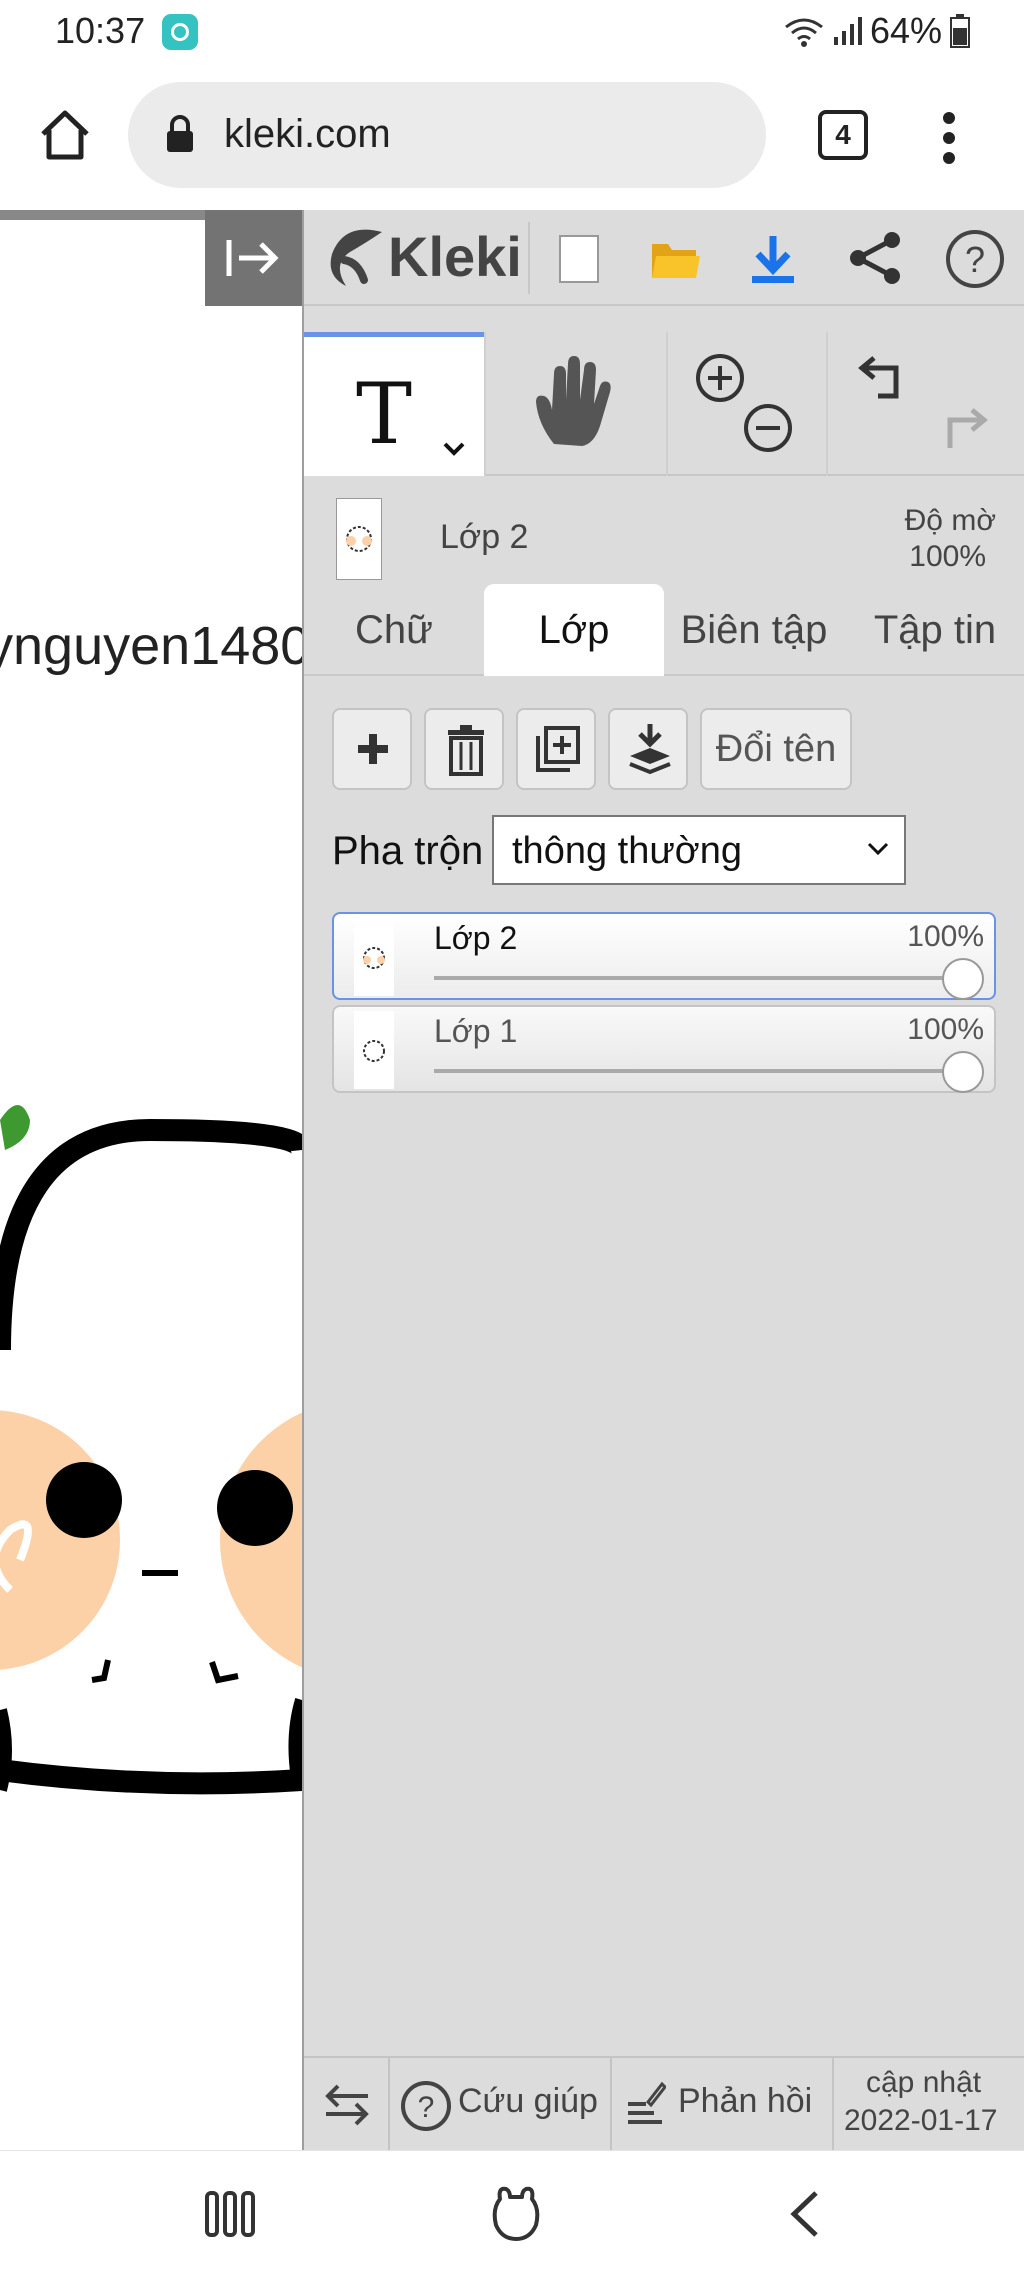 The image size is (1024, 2276). What do you see at coordinates (512, 31) in the screenshot?
I see `status-bar: 10:37 64%` at bounding box center [512, 31].